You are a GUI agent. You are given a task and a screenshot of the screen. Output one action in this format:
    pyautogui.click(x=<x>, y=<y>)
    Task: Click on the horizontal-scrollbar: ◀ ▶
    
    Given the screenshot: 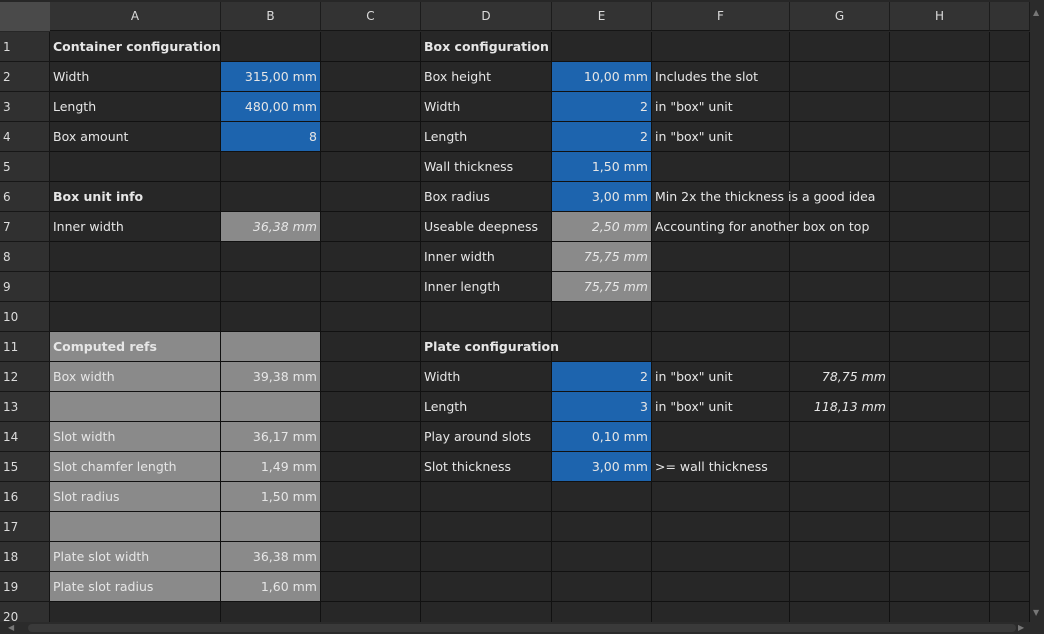 What is the action you would take?
    pyautogui.click(x=522, y=628)
    